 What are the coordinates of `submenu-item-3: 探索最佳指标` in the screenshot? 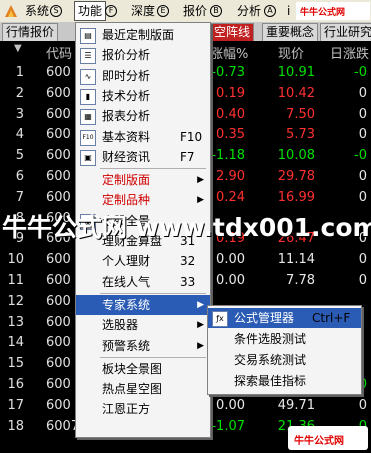 It's located at (284, 381).